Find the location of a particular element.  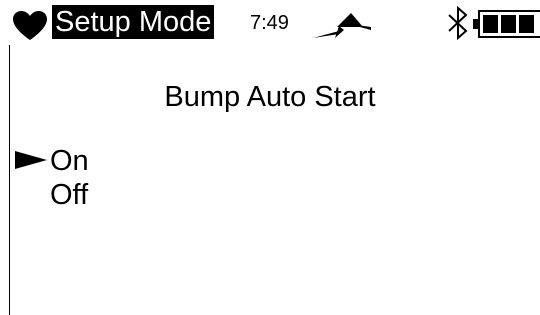

option-off: Off is located at coordinates (69, 195).